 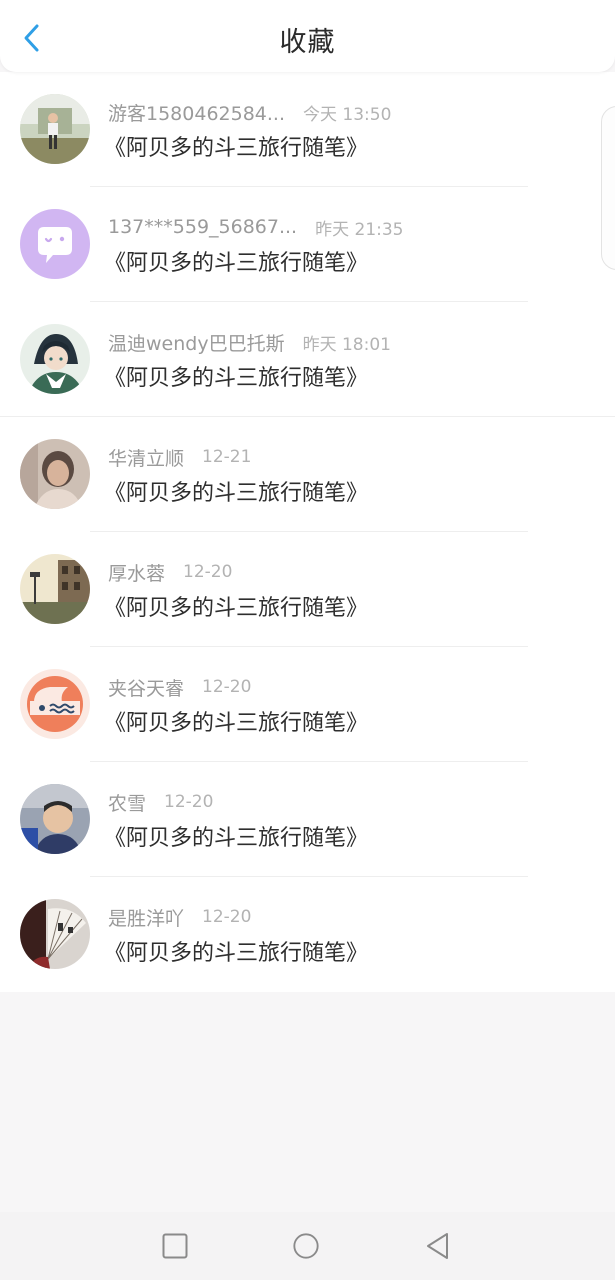 I want to click on home-button, so click(x=306, y=1246).